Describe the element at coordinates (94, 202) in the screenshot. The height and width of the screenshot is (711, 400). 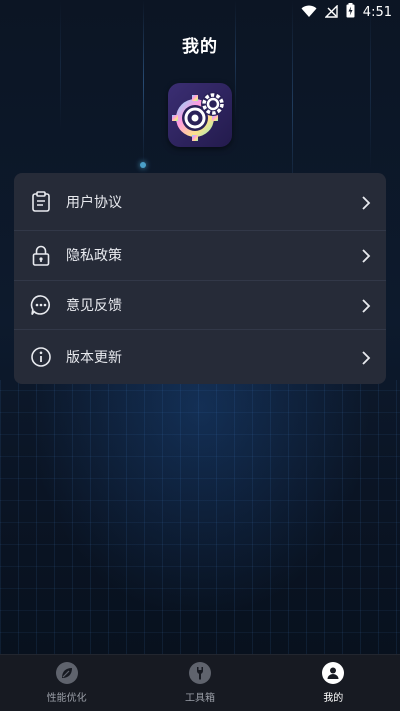
I see `menu-item-label: 用户协议` at that location.